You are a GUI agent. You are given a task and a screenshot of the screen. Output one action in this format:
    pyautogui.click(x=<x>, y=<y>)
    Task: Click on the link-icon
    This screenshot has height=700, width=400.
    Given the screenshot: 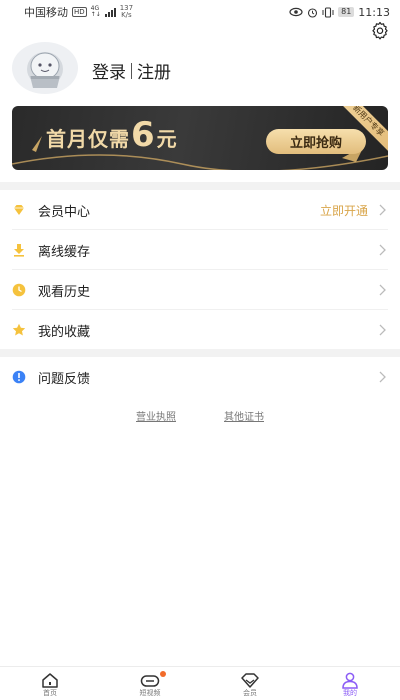 What is the action you would take?
    pyautogui.click(x=150, y=681)
    